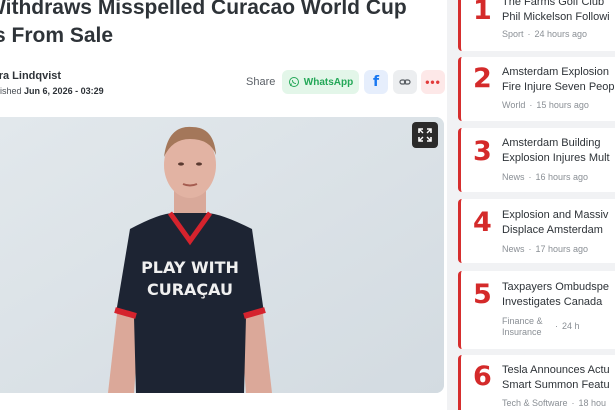 This screenshot has height=410, width=615. What do you see at coordinates (558, 378) in the screenshot?
I see `trending-title: Tesla Announces Actu Smart Summon Featu` at bounding box center [558, 378].